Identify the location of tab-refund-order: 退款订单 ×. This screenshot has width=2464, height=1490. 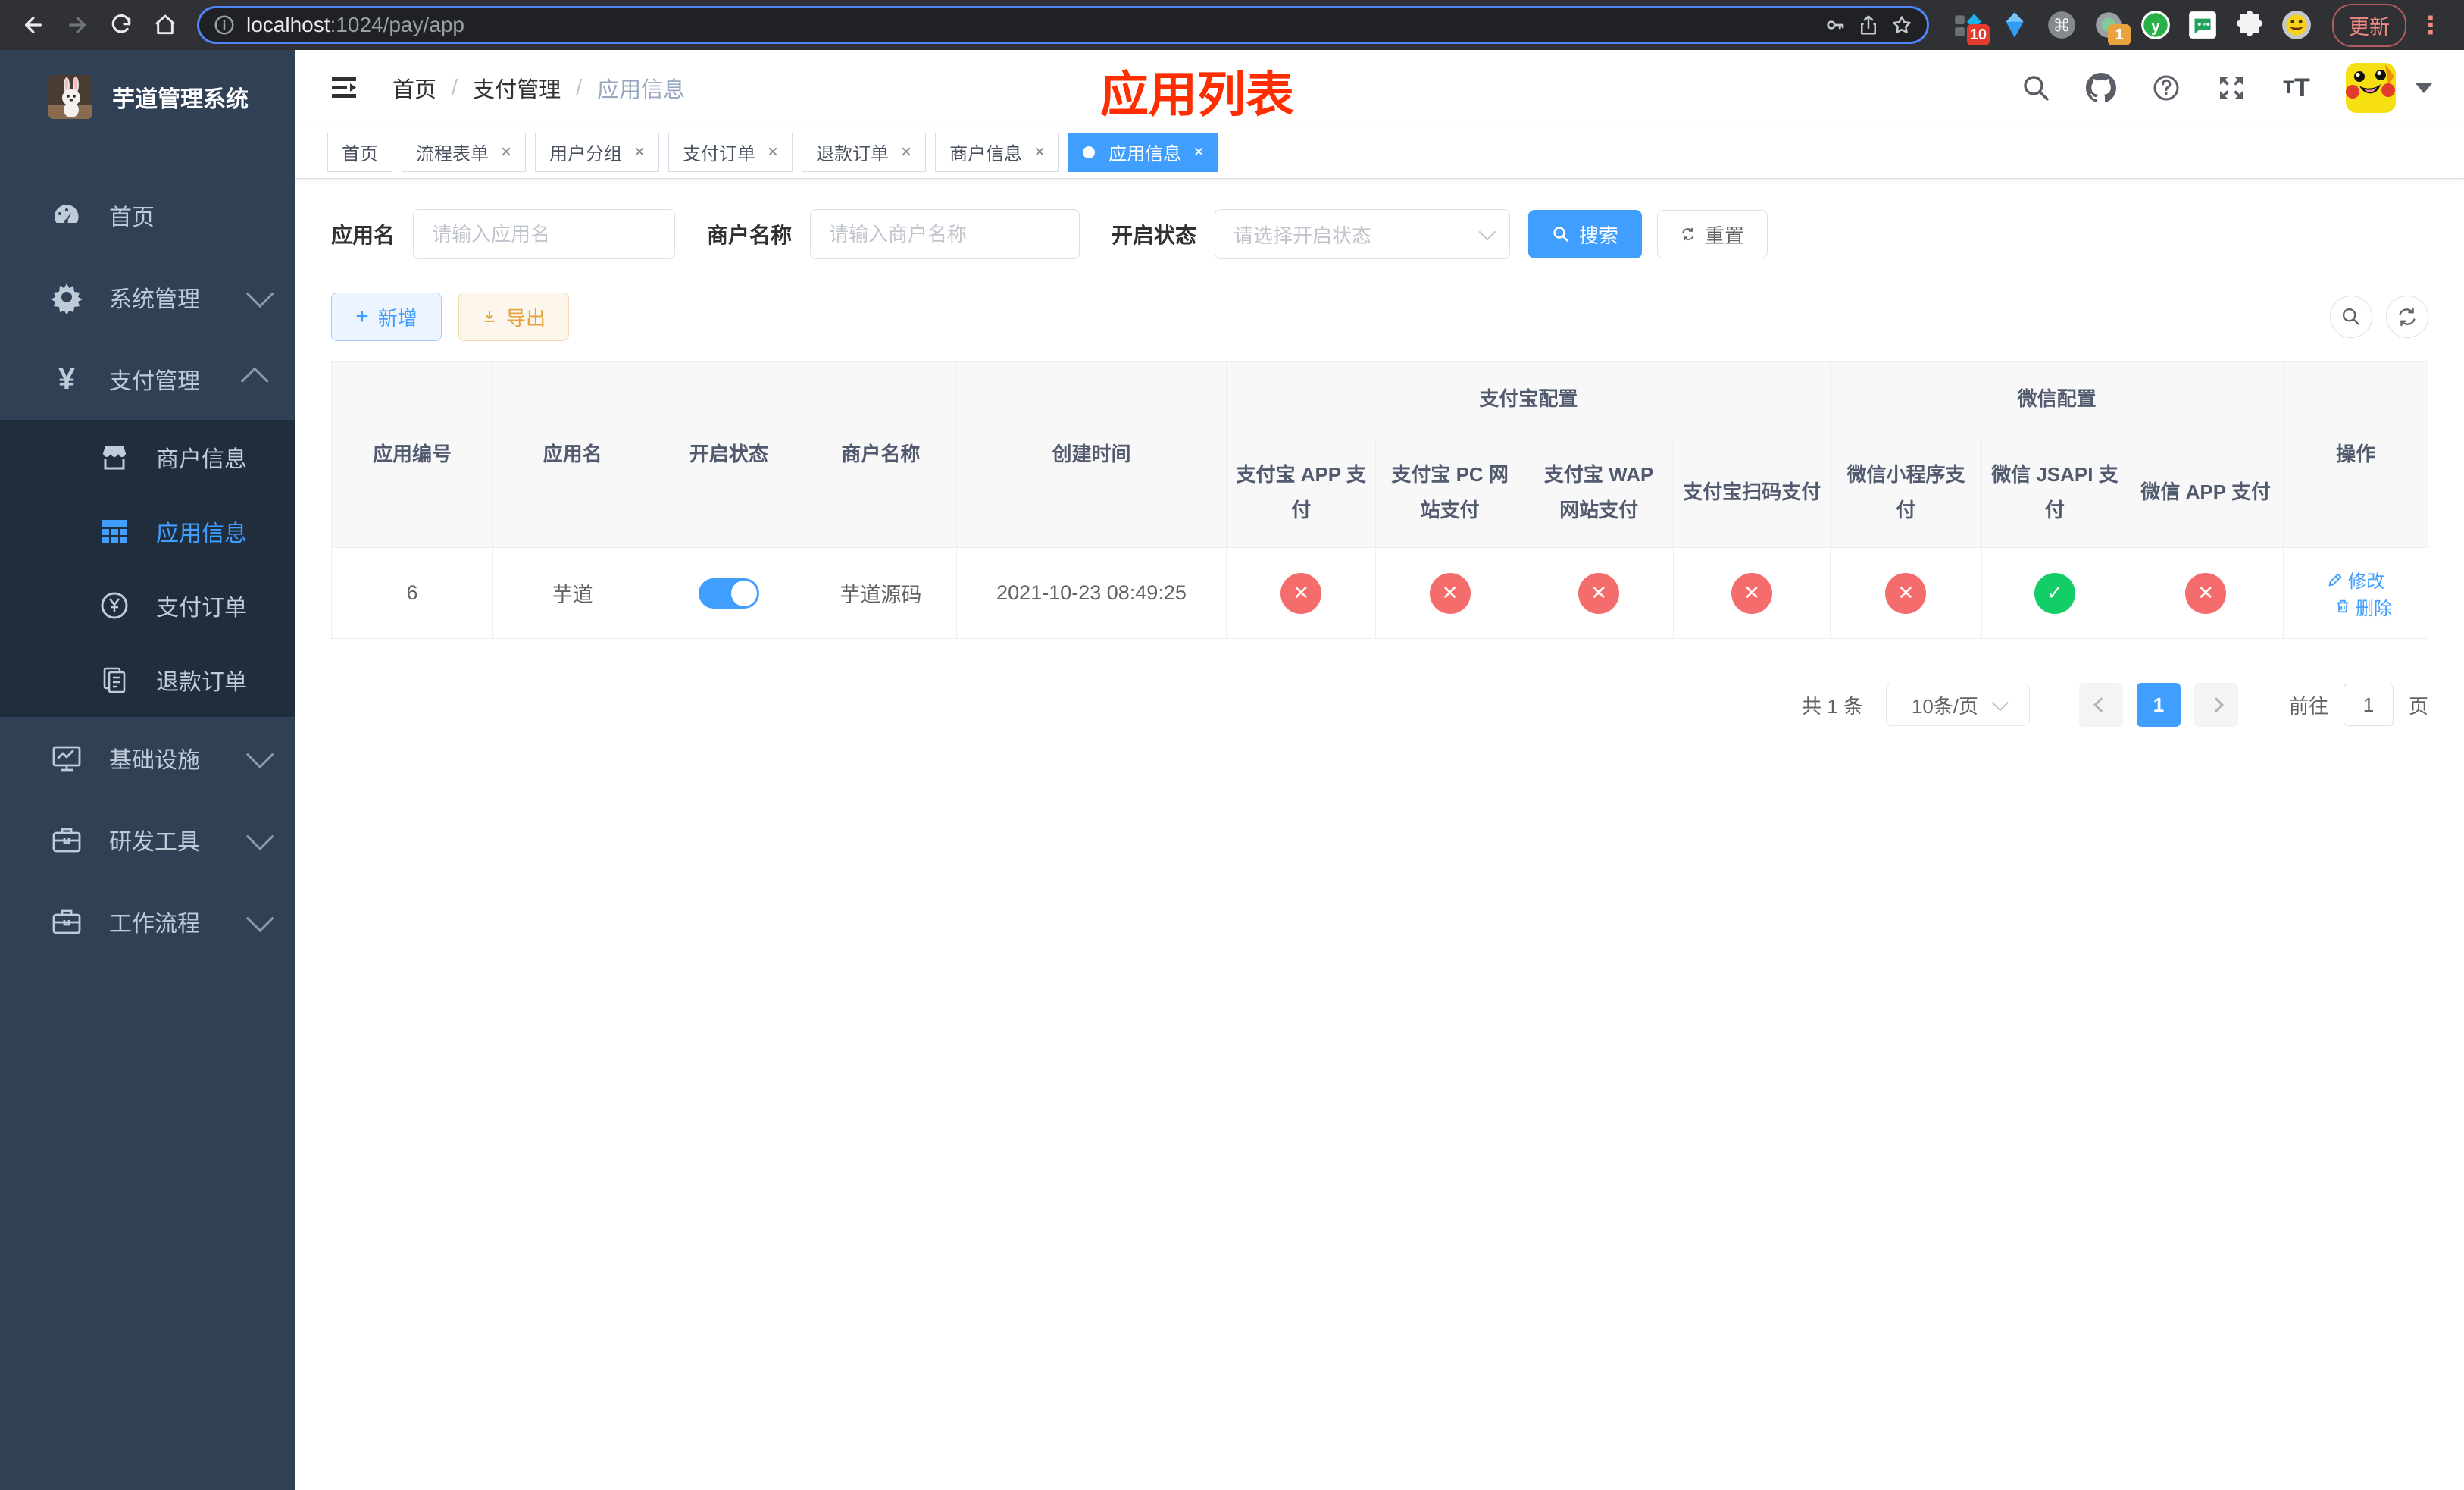
(864, 152).